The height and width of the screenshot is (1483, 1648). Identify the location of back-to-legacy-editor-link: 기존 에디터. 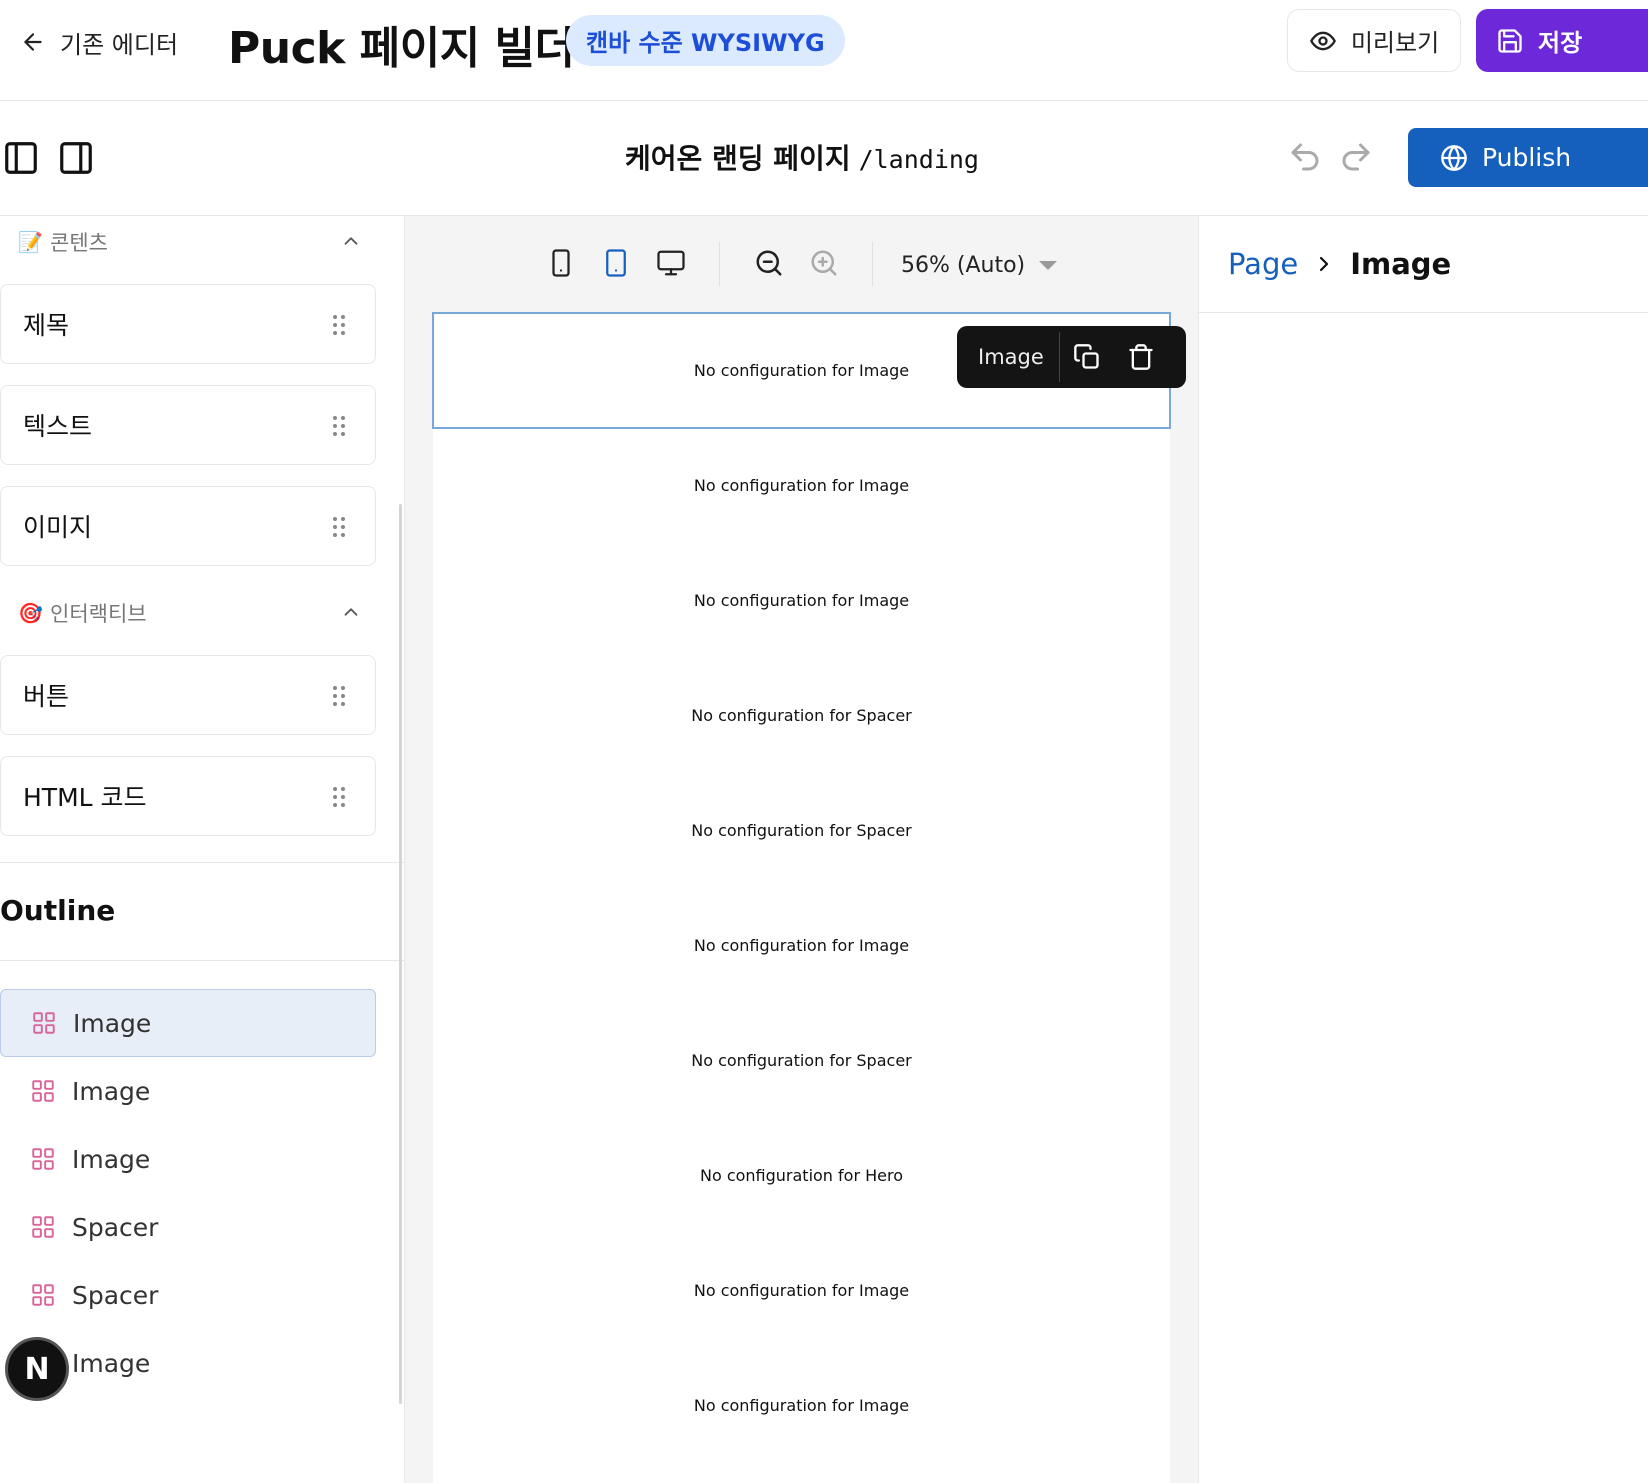
(99, 42).